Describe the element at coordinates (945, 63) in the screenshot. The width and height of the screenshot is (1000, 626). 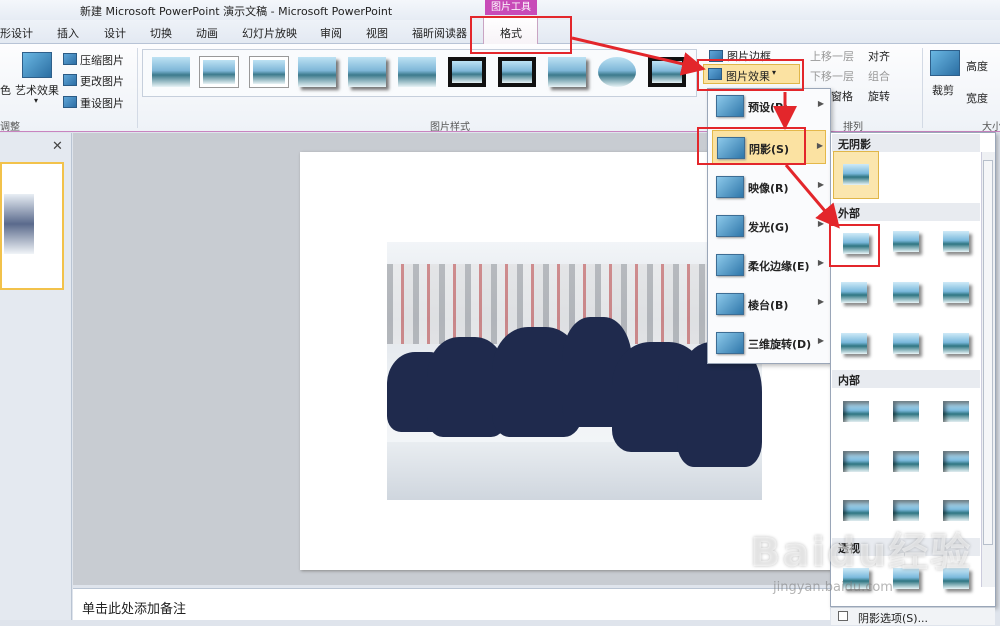
I see `crop-icon` at that location.